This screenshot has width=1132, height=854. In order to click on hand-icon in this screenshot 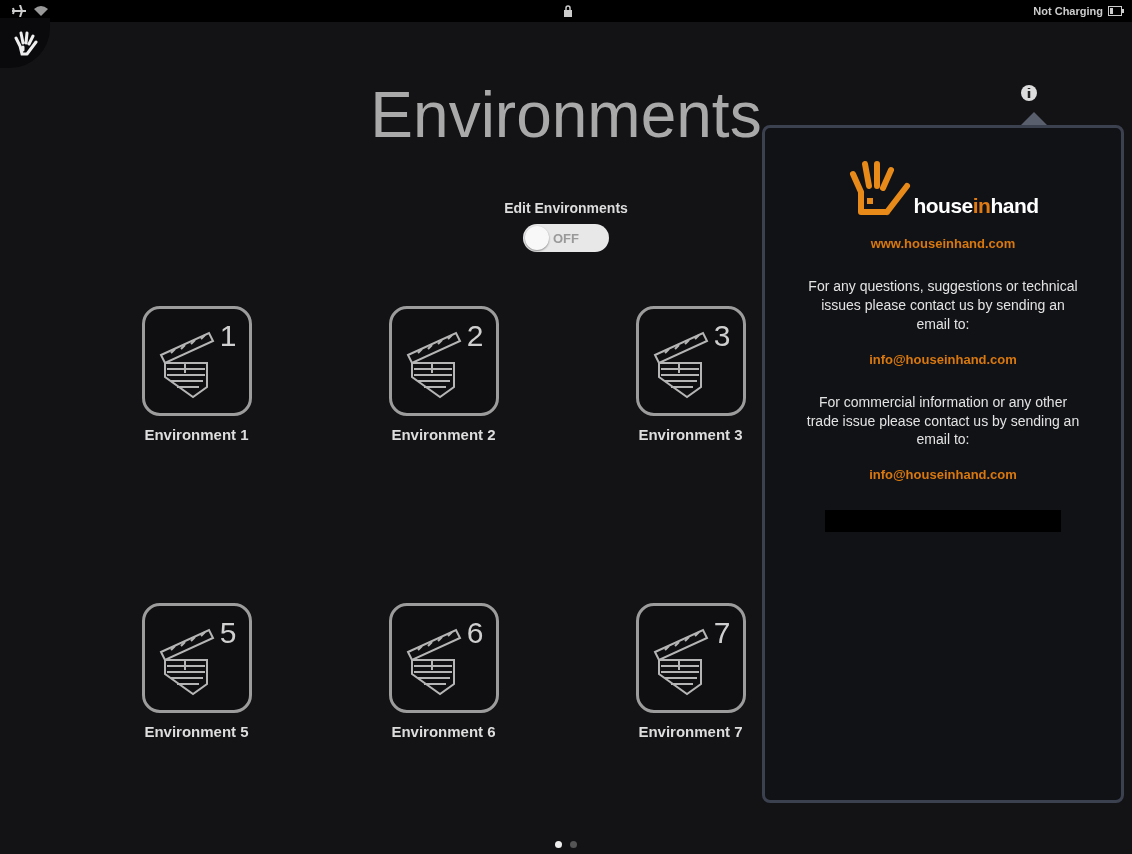, I will do `click(25, 43)`.